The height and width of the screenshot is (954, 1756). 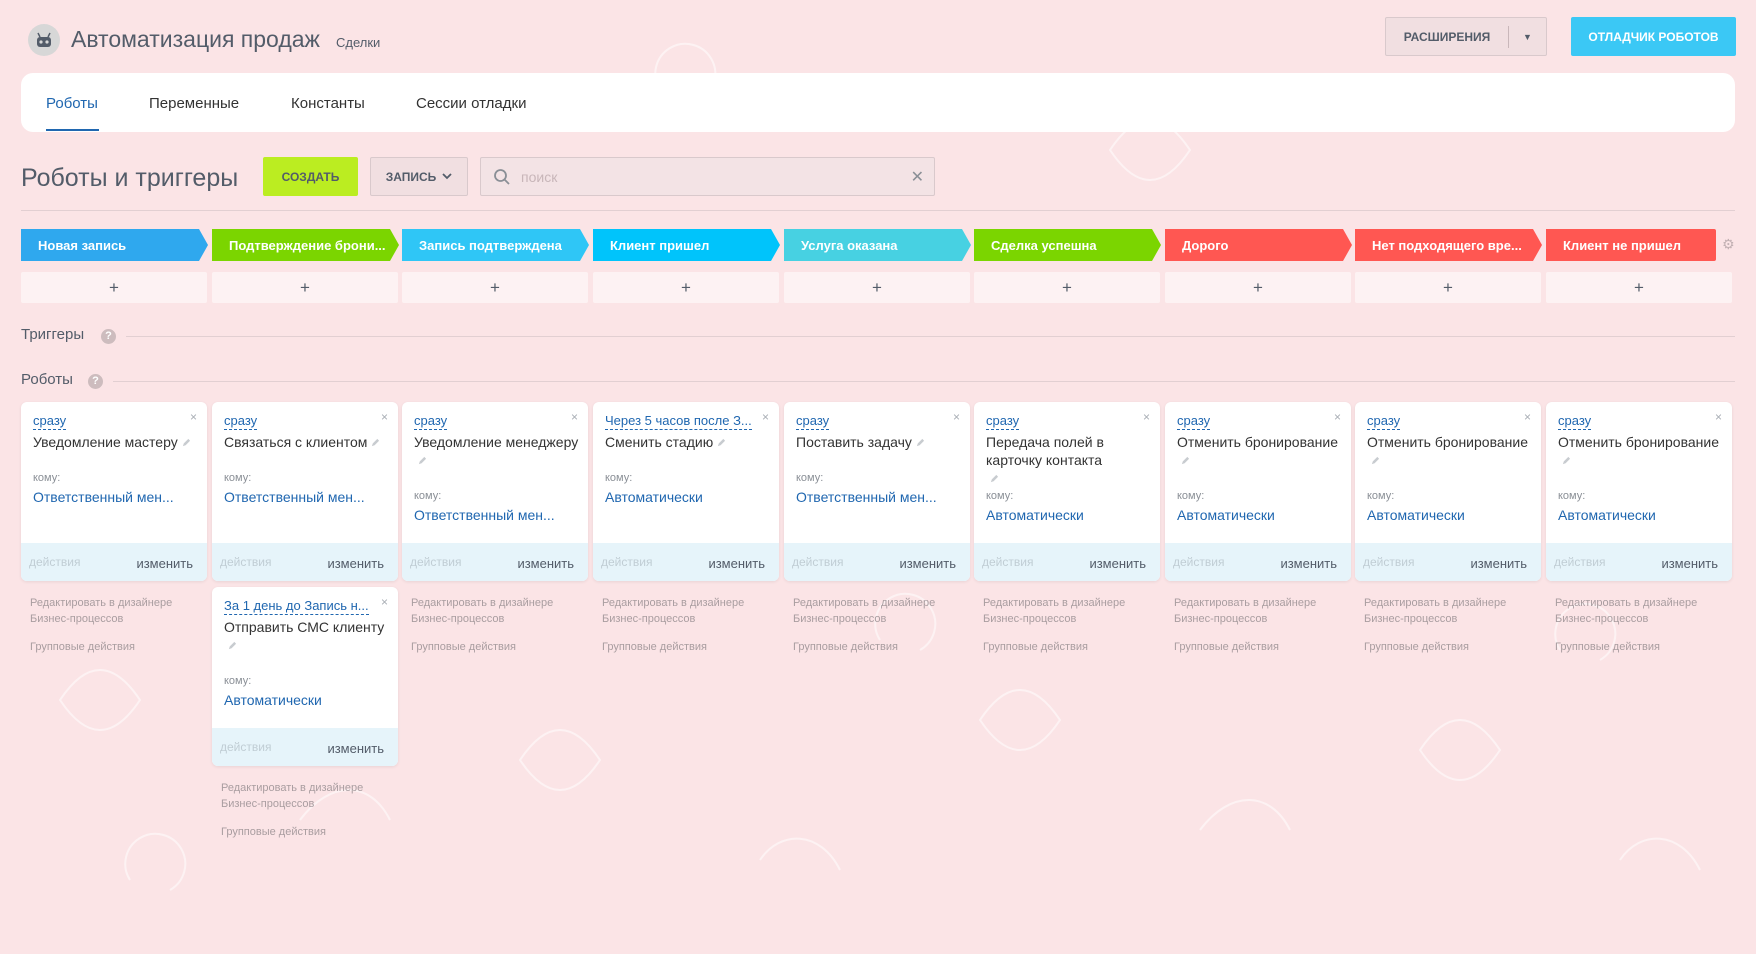 I want to click on stage-header: Услуга оказана, so click(x=877, y=245).